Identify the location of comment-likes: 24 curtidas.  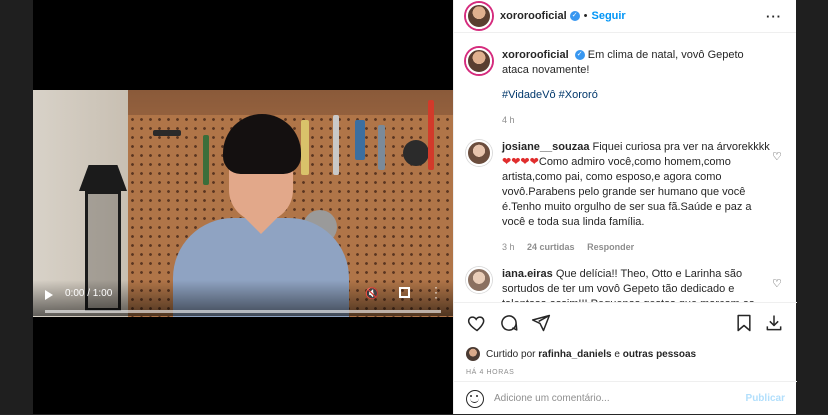
(551, 247).